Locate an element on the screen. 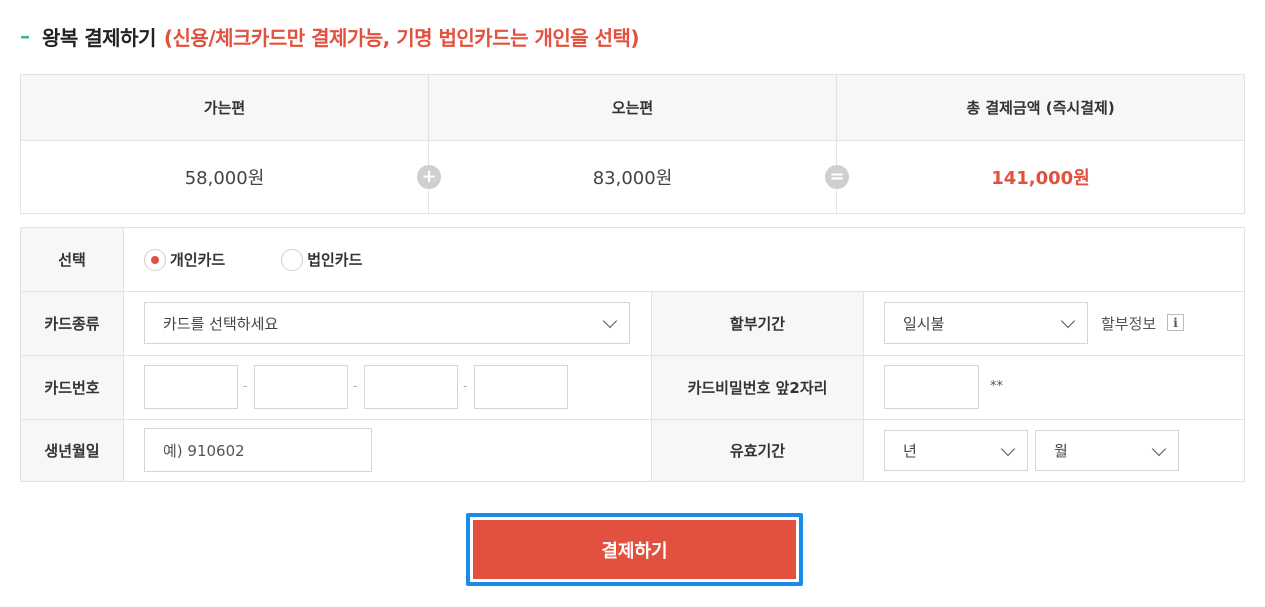 Image resolution: width=1265 pixels, height=607 pixels. total-amount: = 141,000원 is located at coordinates (1034, 177).